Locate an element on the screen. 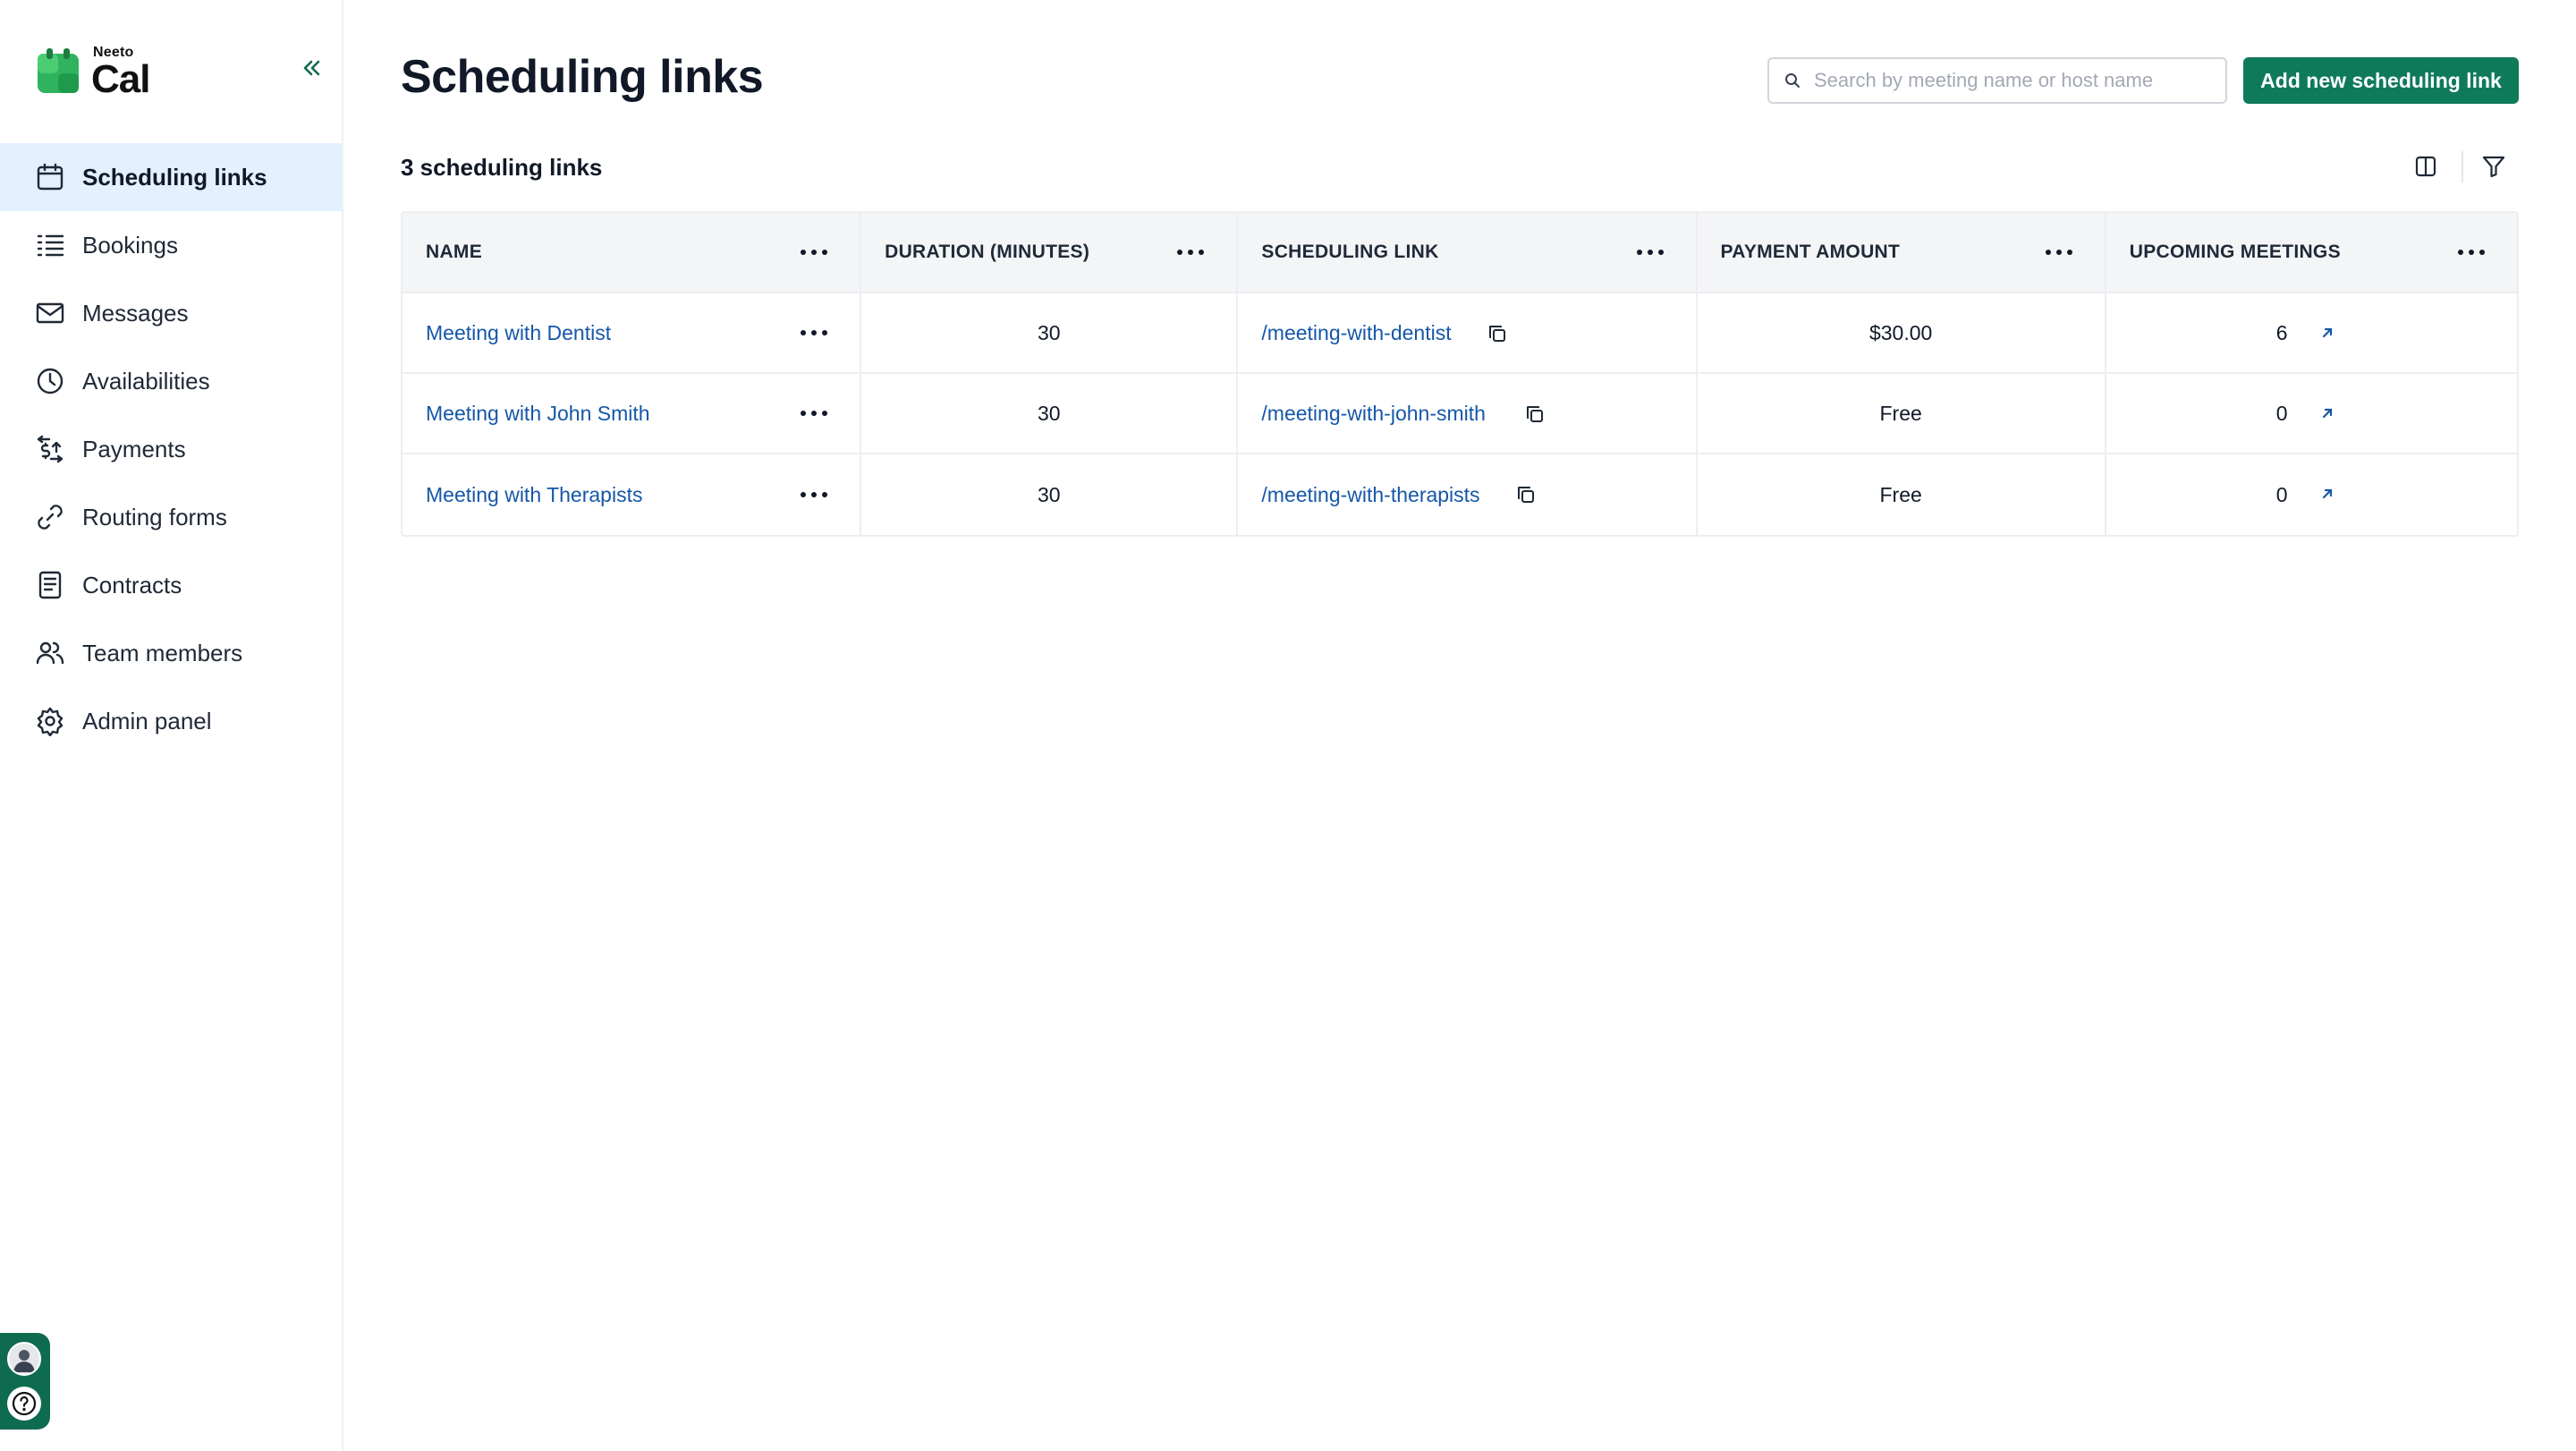 This screenshot has width=2576, height=1451. collapse-sidebar-button is located at coordinates (311, 68).